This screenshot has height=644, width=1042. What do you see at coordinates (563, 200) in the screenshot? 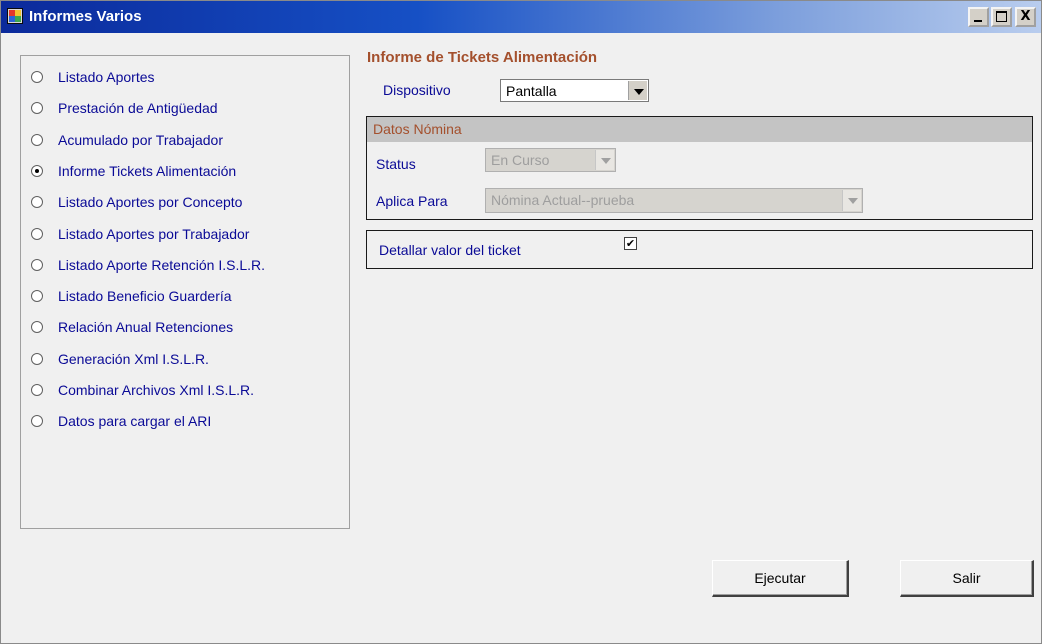
I see `aplica-para-select-value: Nómina Actual--prueba` at bounding box center [563, 200].